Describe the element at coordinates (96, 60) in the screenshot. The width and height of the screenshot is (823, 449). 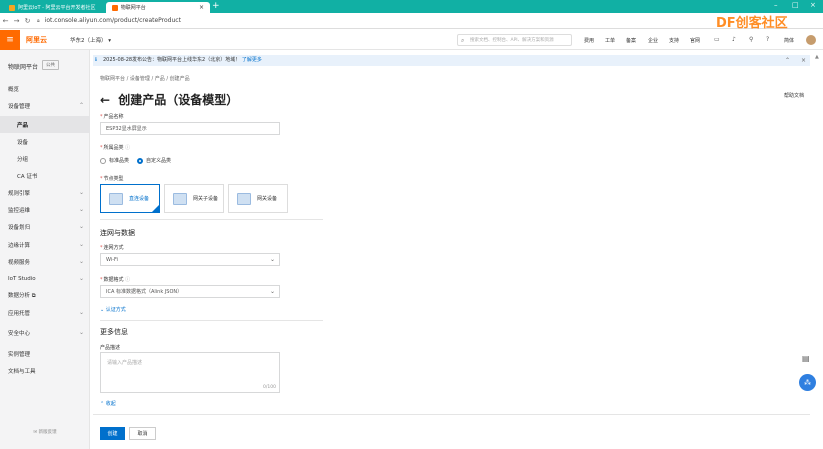
I see `info-icon: ℹ` at that location.